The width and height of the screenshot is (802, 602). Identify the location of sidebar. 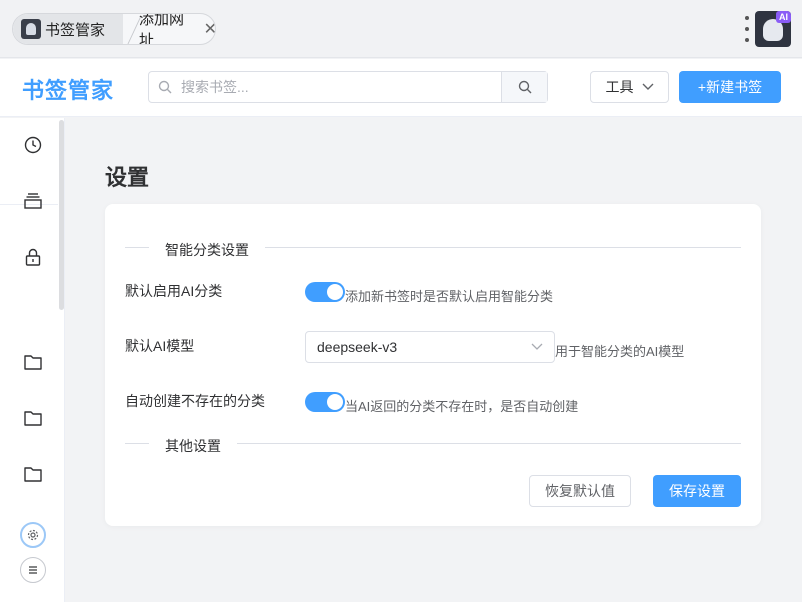
(32, 360).